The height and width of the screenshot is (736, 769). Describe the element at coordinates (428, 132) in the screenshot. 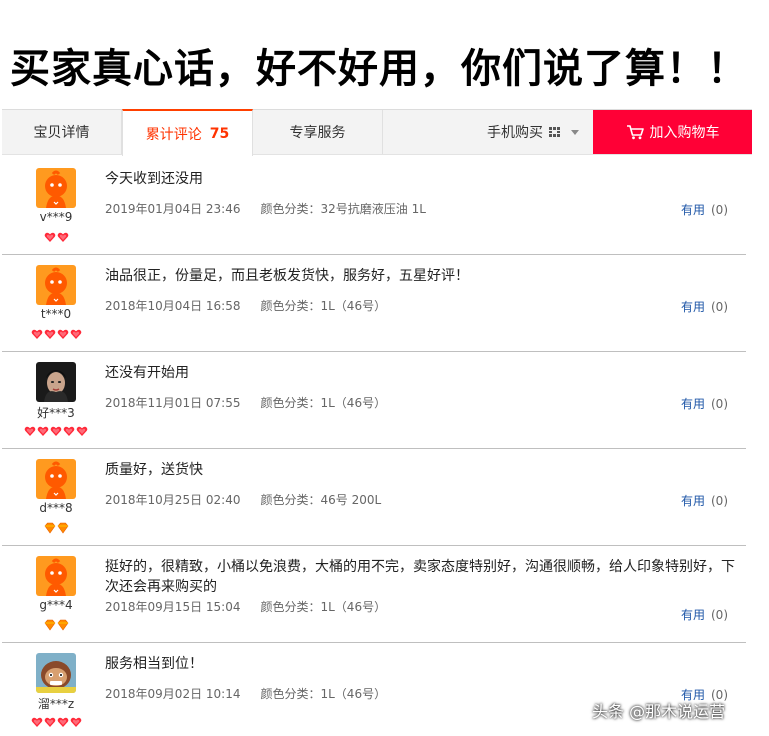

I see `tabbar-spacer` at that location.